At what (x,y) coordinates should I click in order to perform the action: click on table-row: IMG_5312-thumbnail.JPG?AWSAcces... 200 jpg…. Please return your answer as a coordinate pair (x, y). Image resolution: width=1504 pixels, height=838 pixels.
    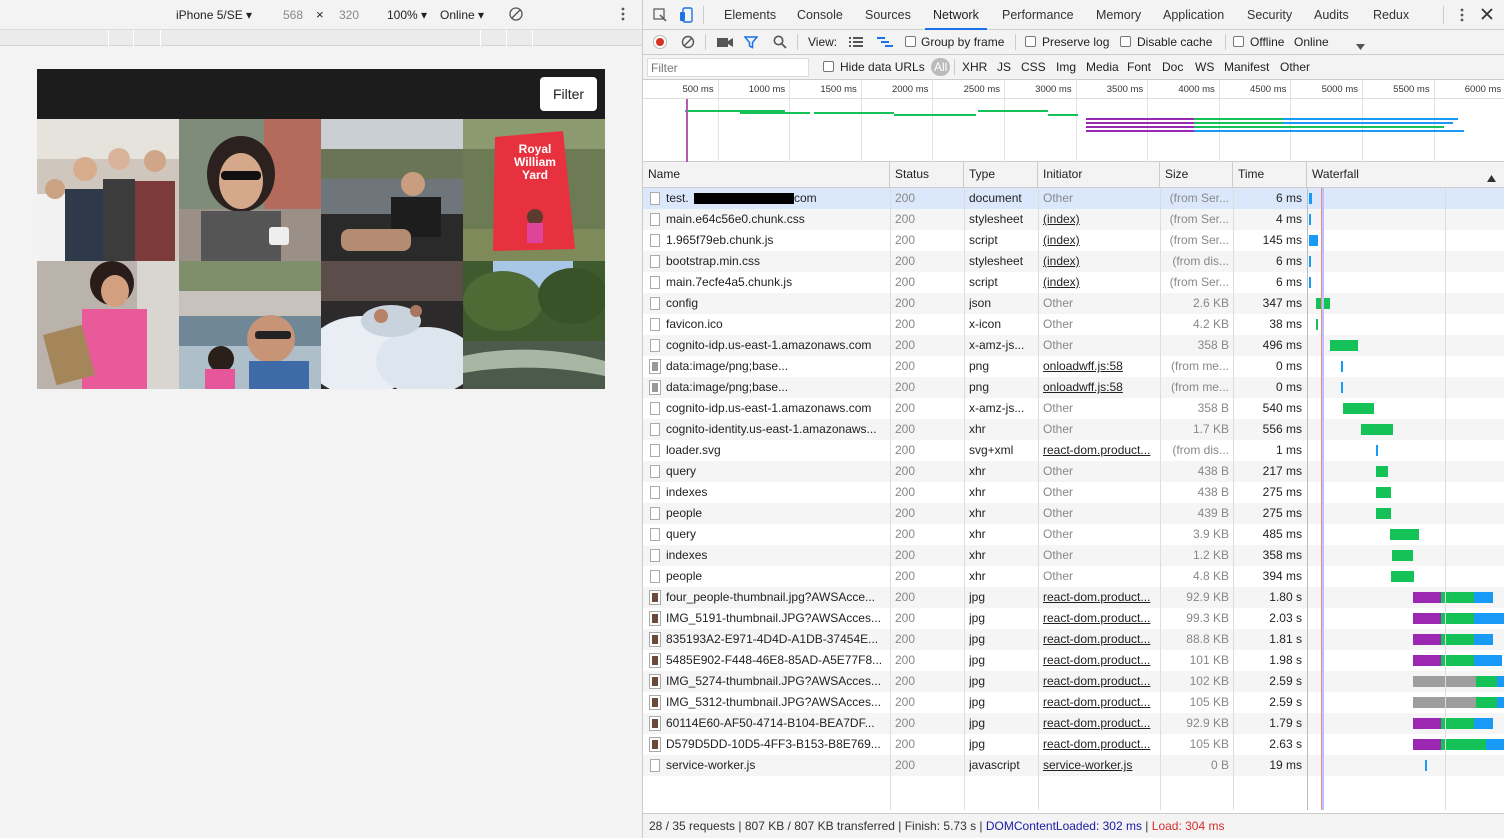
    Looking at the image, I should click on (1073, 702).